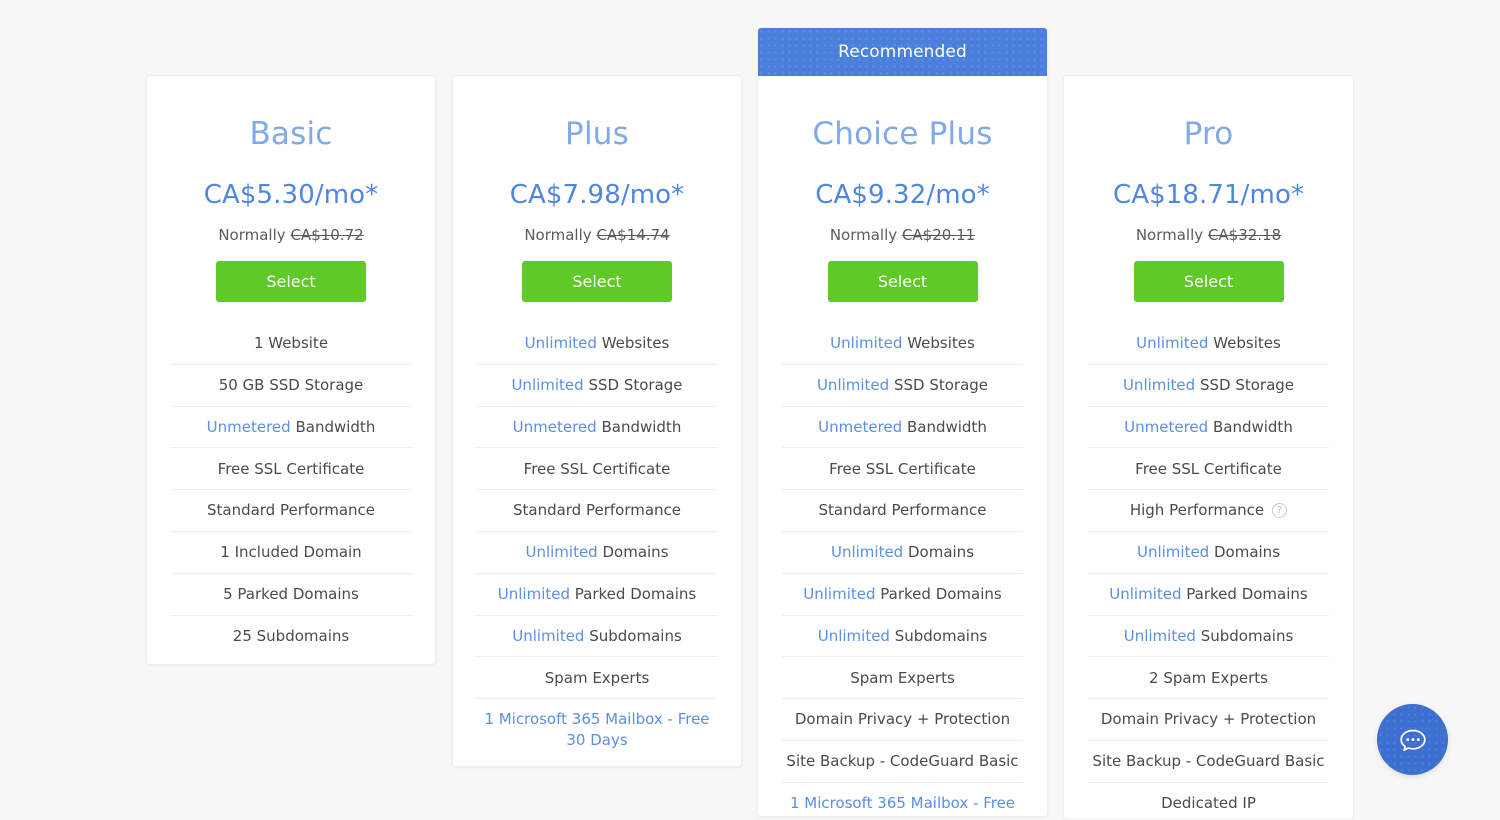  Describe the element at coordinates (1208, 803) in the screenshot. I see `feature-label: Dedicated IP` at that location.